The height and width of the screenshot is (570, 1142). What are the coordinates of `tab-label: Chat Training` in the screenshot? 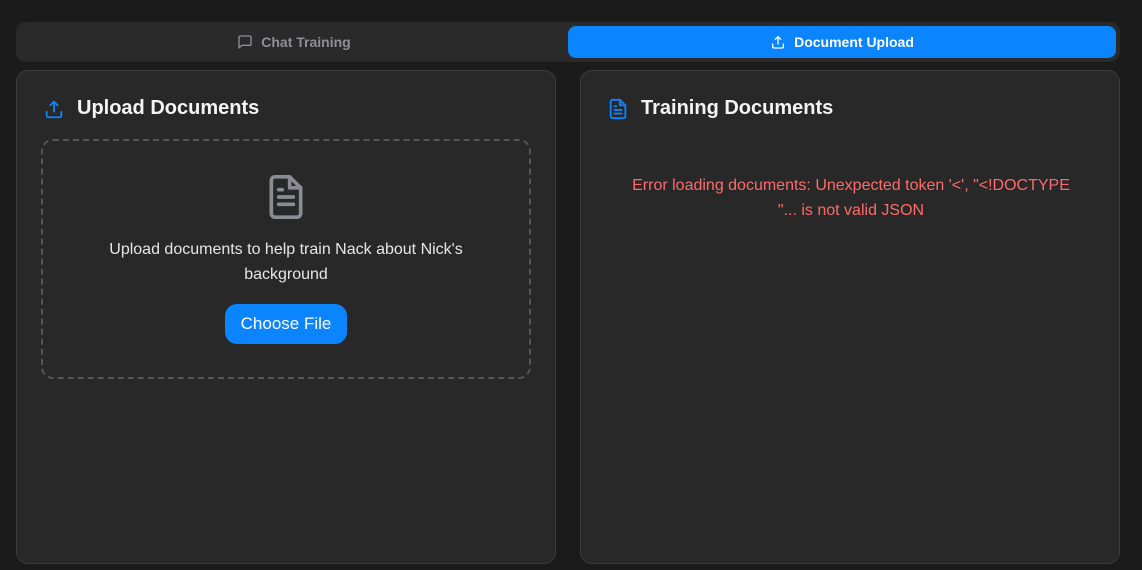 It's located at (306, 42).